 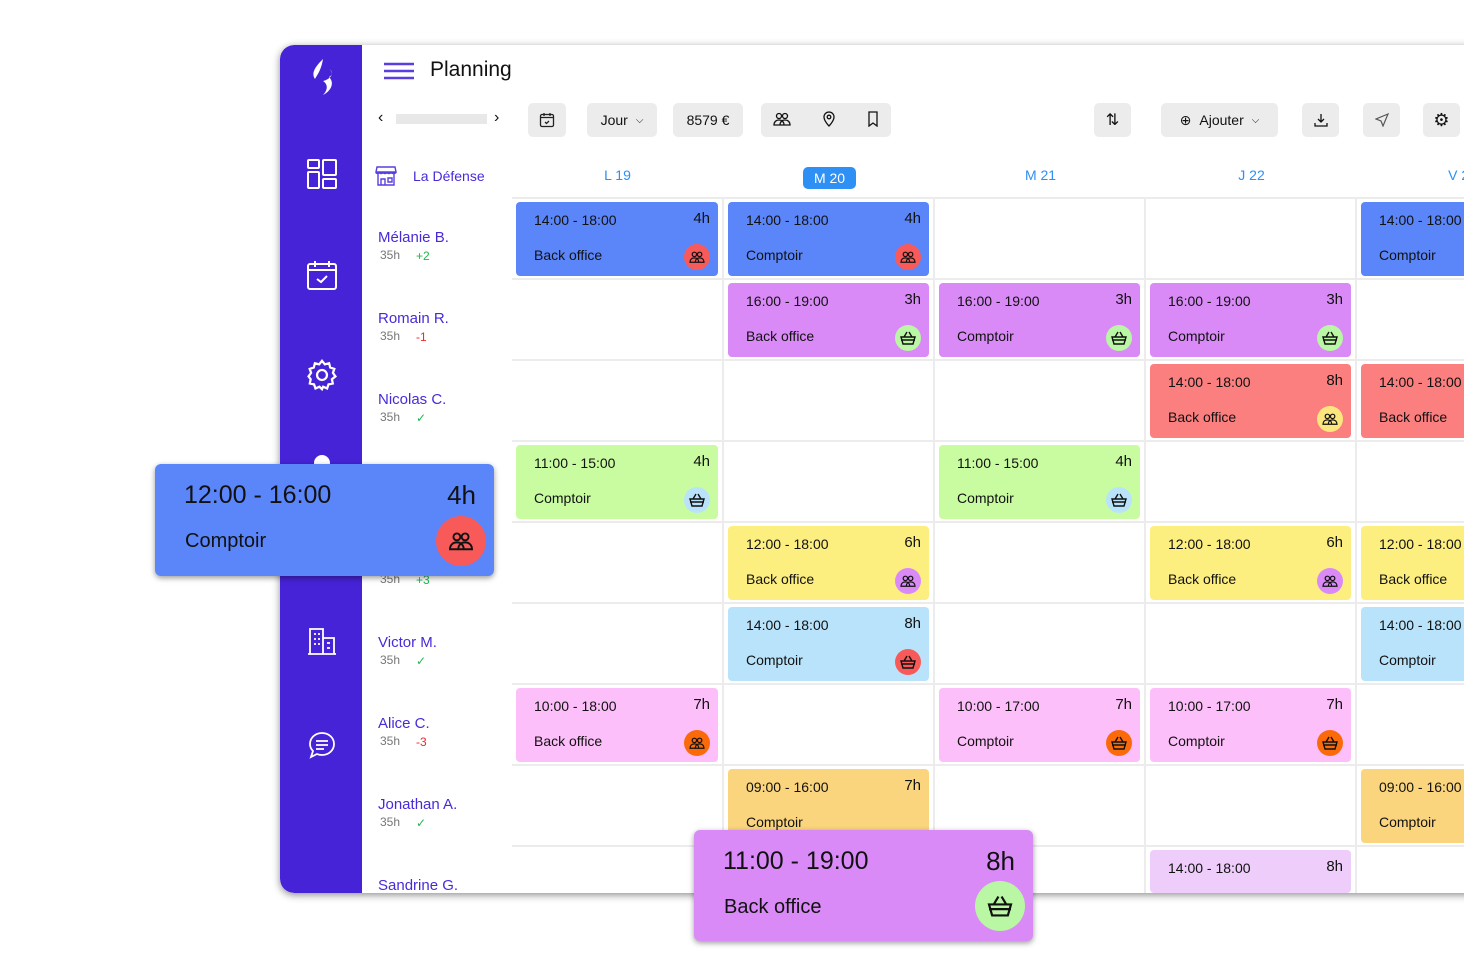 I want to click on day-header: M 20, so click(x=829, y=178).